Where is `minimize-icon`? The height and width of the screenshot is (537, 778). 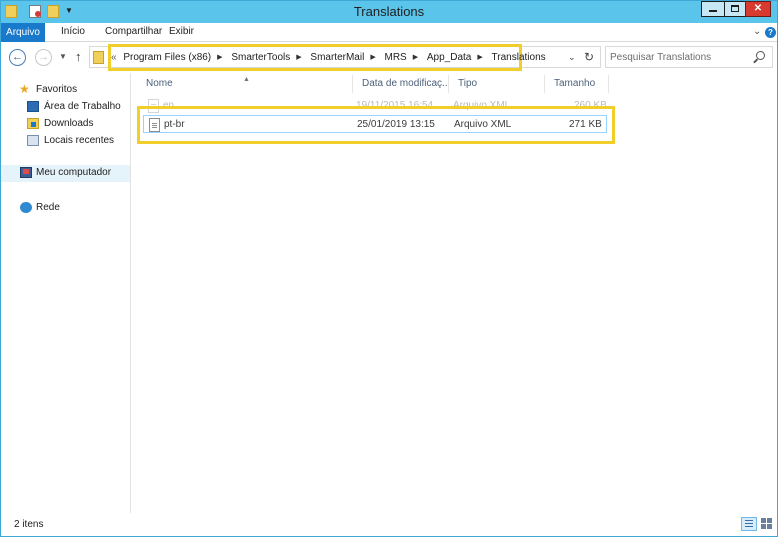 minimize-icon is located at coordinates (713, 11).